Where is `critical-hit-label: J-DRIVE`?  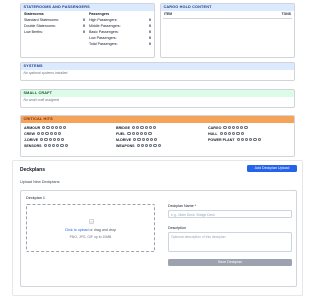 critical-hit-label: J-DRIVE is located at coordinates (31, 139).